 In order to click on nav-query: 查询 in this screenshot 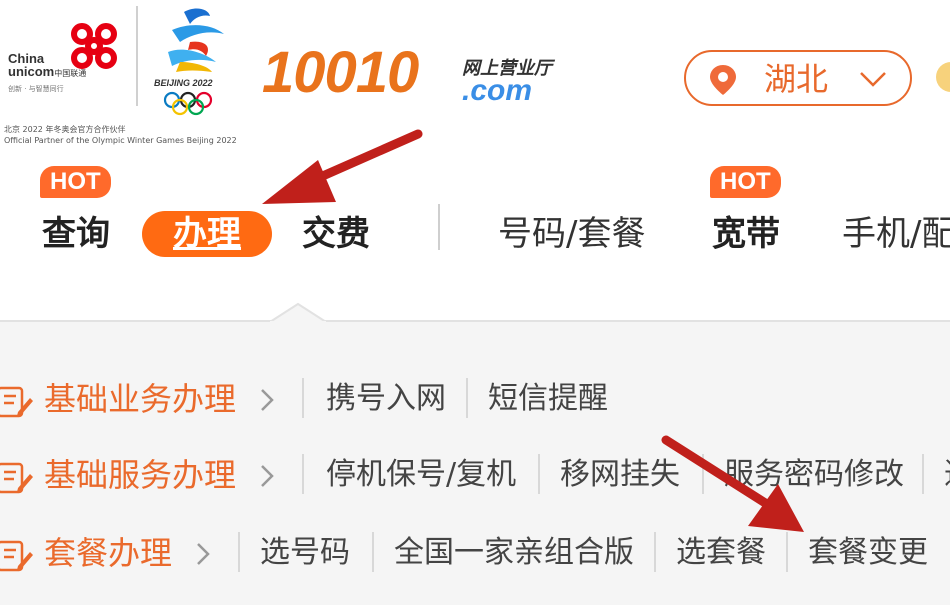, I will do `click(76, 234)`.